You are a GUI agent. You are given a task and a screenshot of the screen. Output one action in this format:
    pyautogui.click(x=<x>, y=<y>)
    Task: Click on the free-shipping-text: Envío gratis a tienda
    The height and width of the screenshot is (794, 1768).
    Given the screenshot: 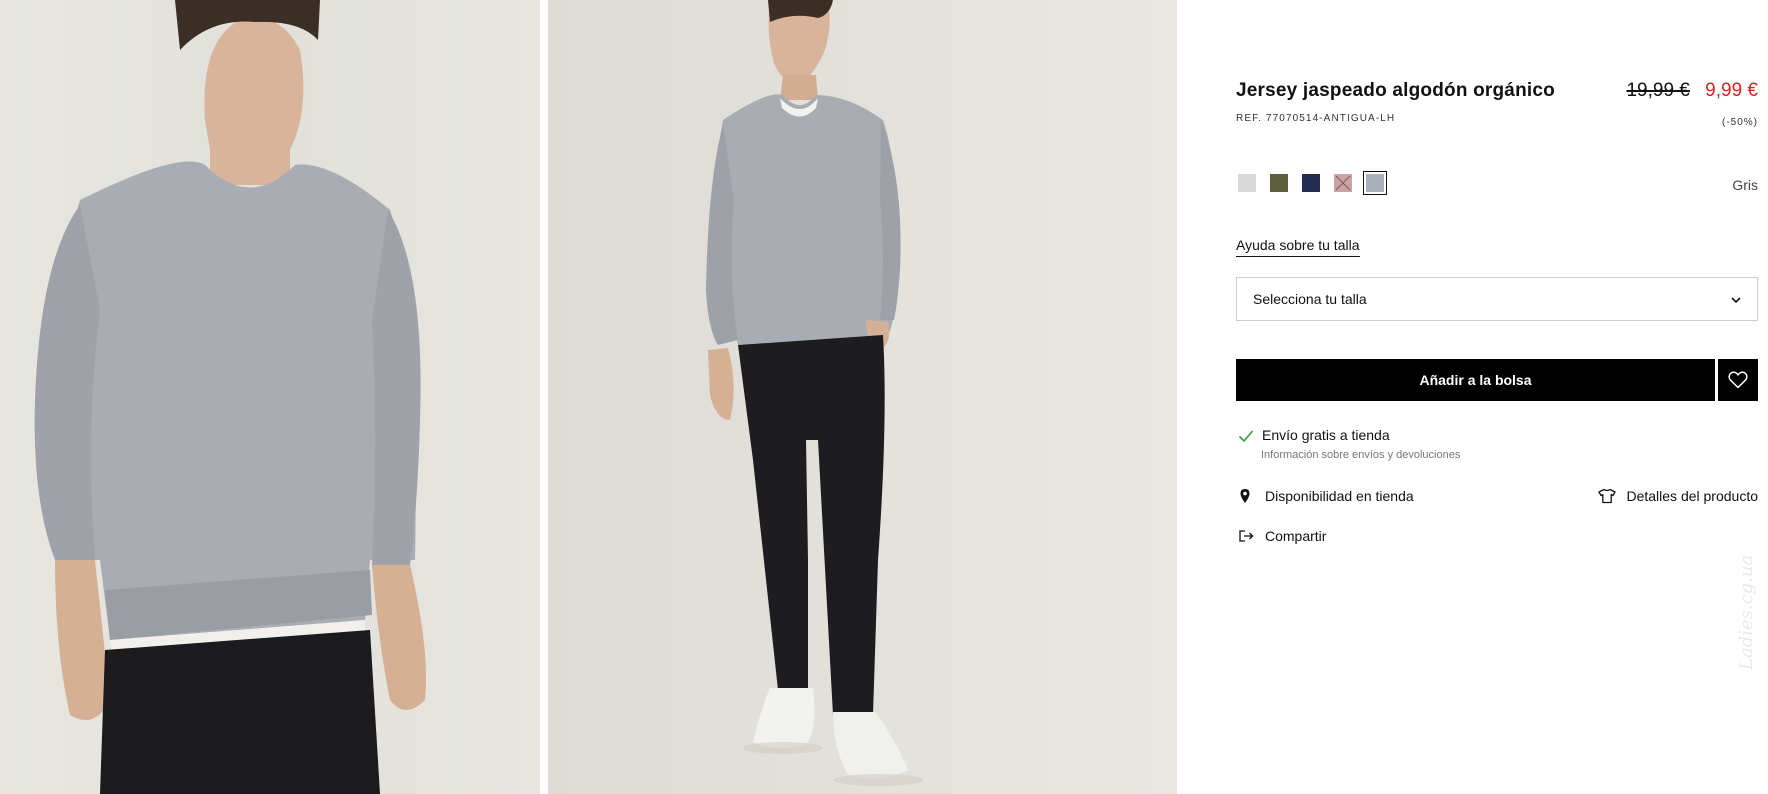 What is the action you would take?
    pyautogui.click(x=1326, y=435)
    